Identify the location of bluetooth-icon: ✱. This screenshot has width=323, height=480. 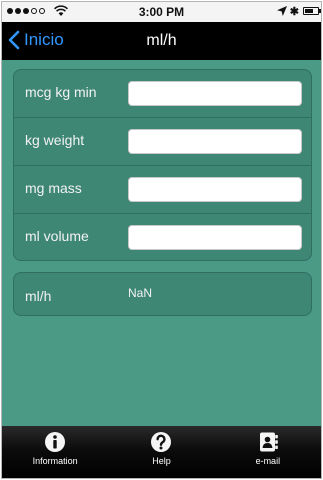
(294, 12).